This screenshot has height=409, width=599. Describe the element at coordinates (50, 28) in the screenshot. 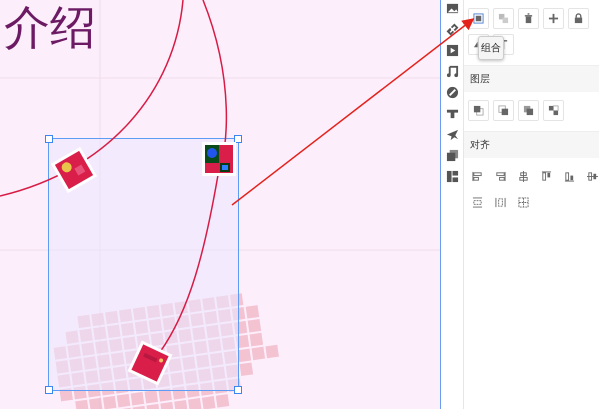

I see `canvas-heading: 介绍` at that location.